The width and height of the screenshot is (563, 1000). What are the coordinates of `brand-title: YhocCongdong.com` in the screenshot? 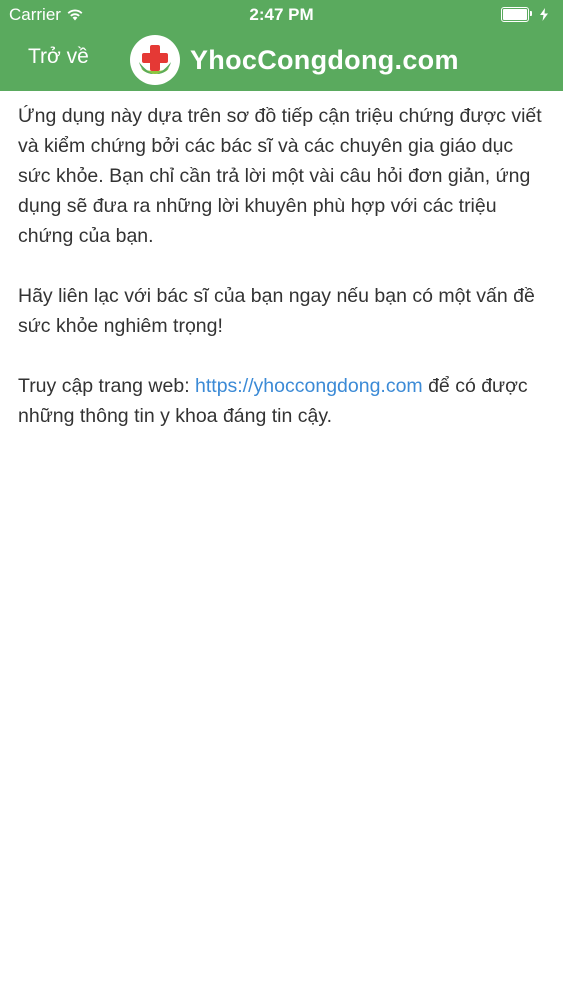 It's located at (324, 59).